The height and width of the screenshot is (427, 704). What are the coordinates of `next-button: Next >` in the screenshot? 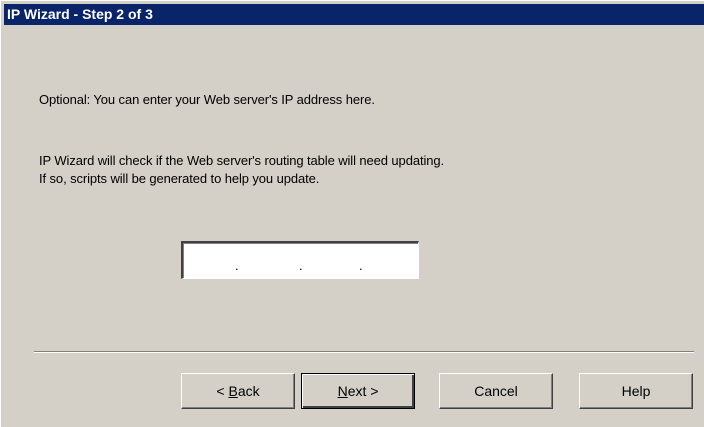 It's located at (358, 391).